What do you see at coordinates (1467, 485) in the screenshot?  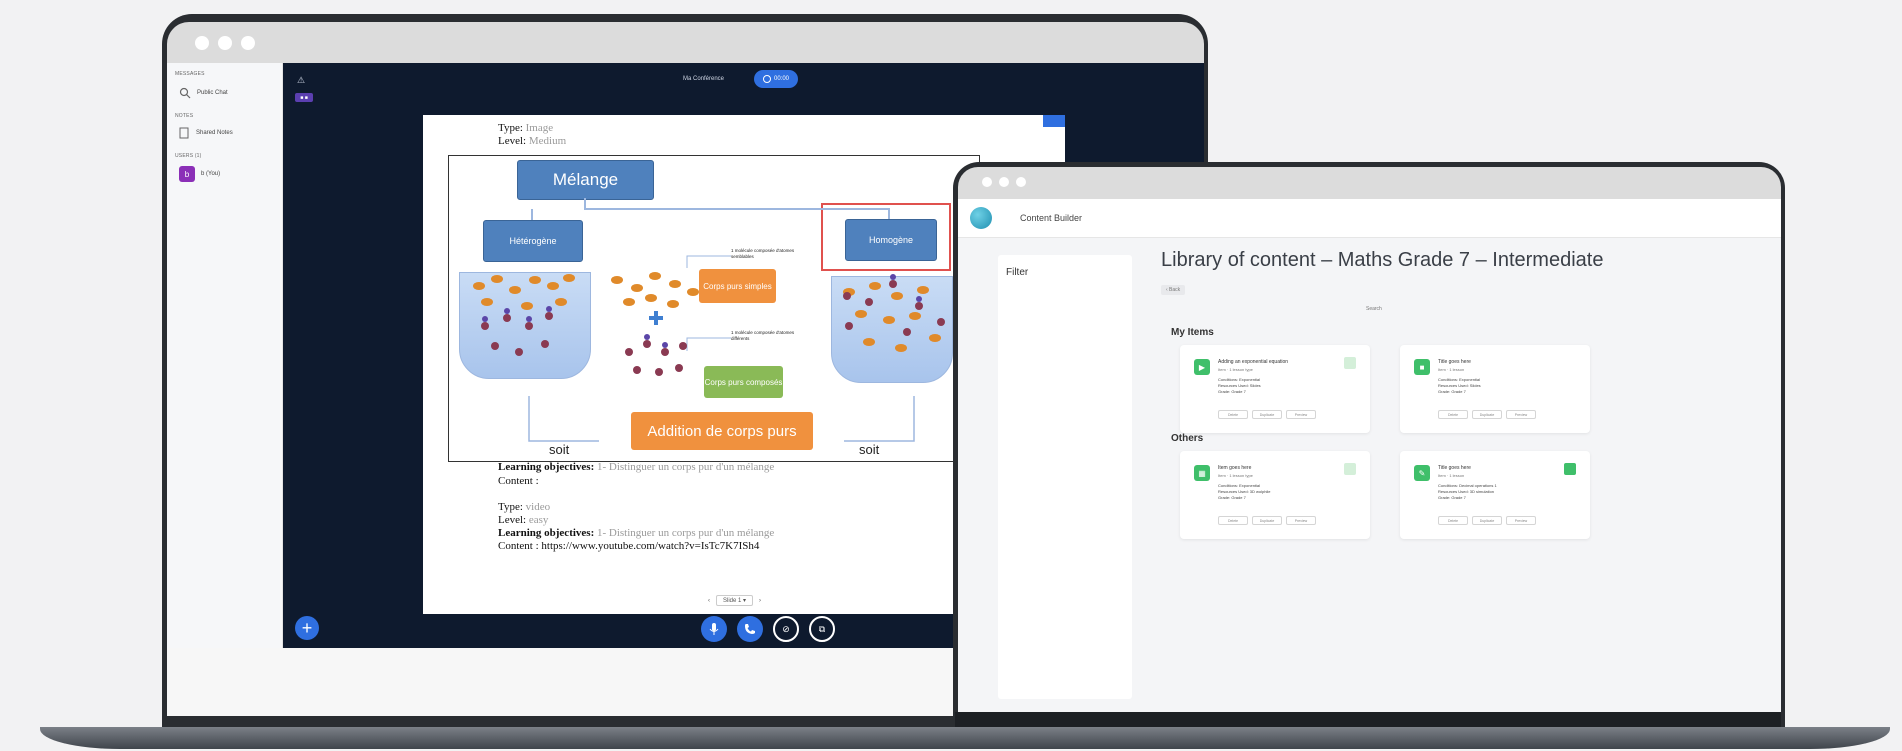 I see `card-line: Conditions: Decimal operations 1` at bounding box center [1467, 485].